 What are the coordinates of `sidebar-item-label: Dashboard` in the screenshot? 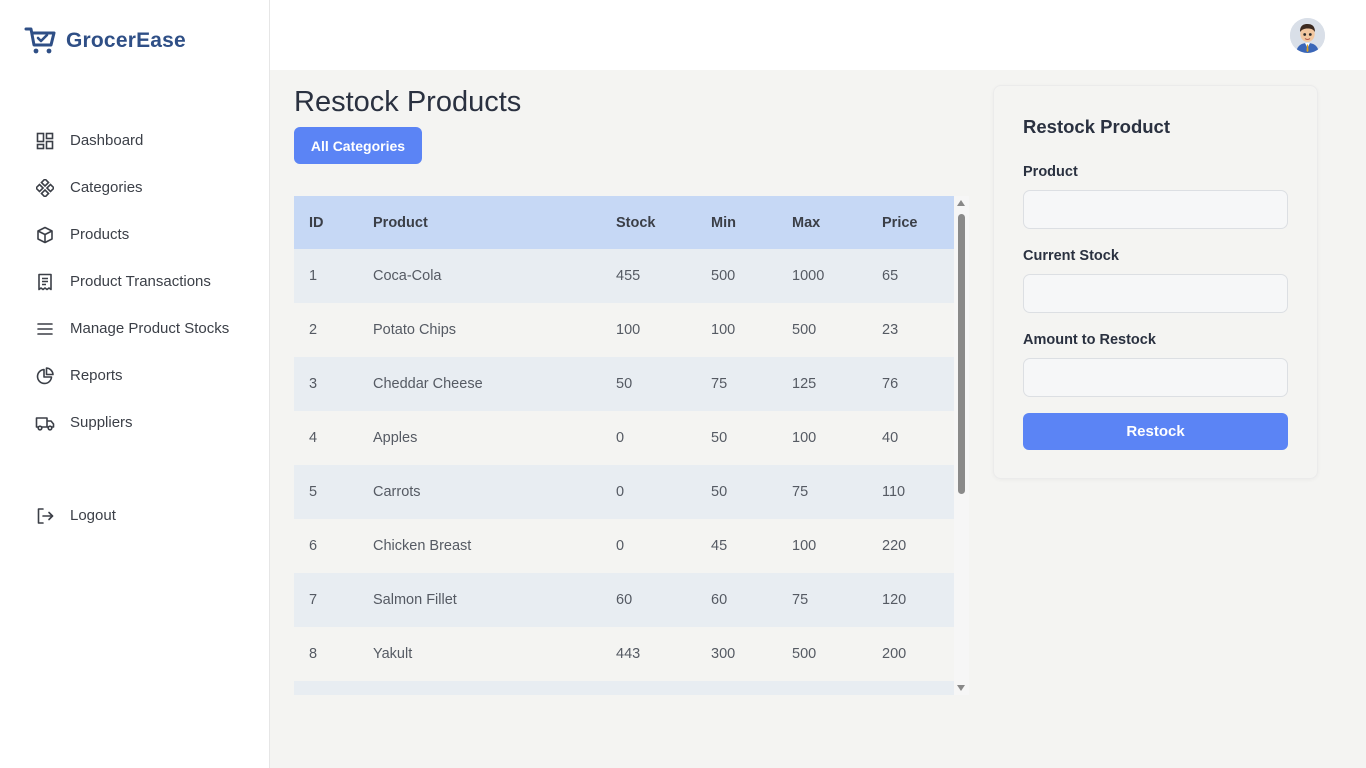 It's located at (107, 140).